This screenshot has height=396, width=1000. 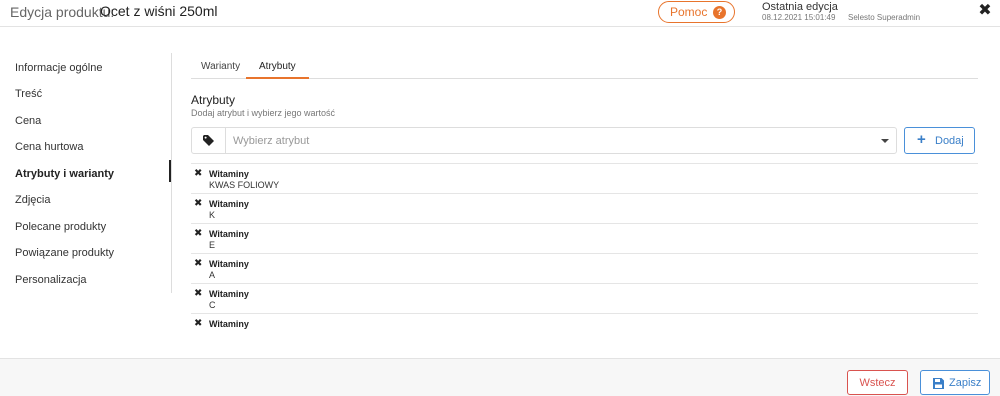 What do you see at coordinates (212, 215) in the screenshot?
I see `attribute-value: K` at bounding box center [212, 215].